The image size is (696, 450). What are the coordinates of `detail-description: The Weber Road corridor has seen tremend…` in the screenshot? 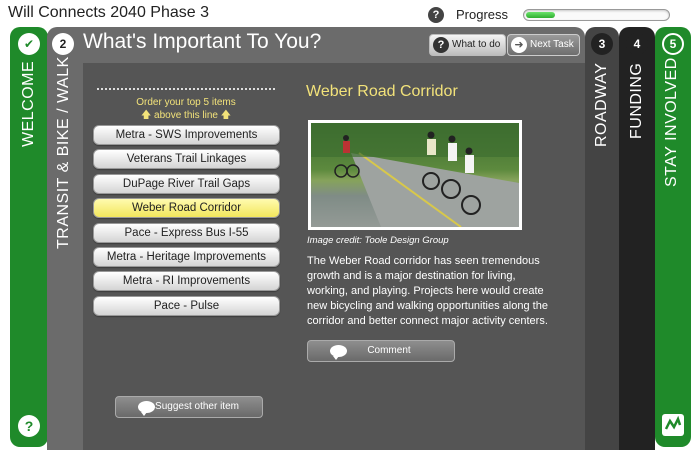 It's located at (427, 291).